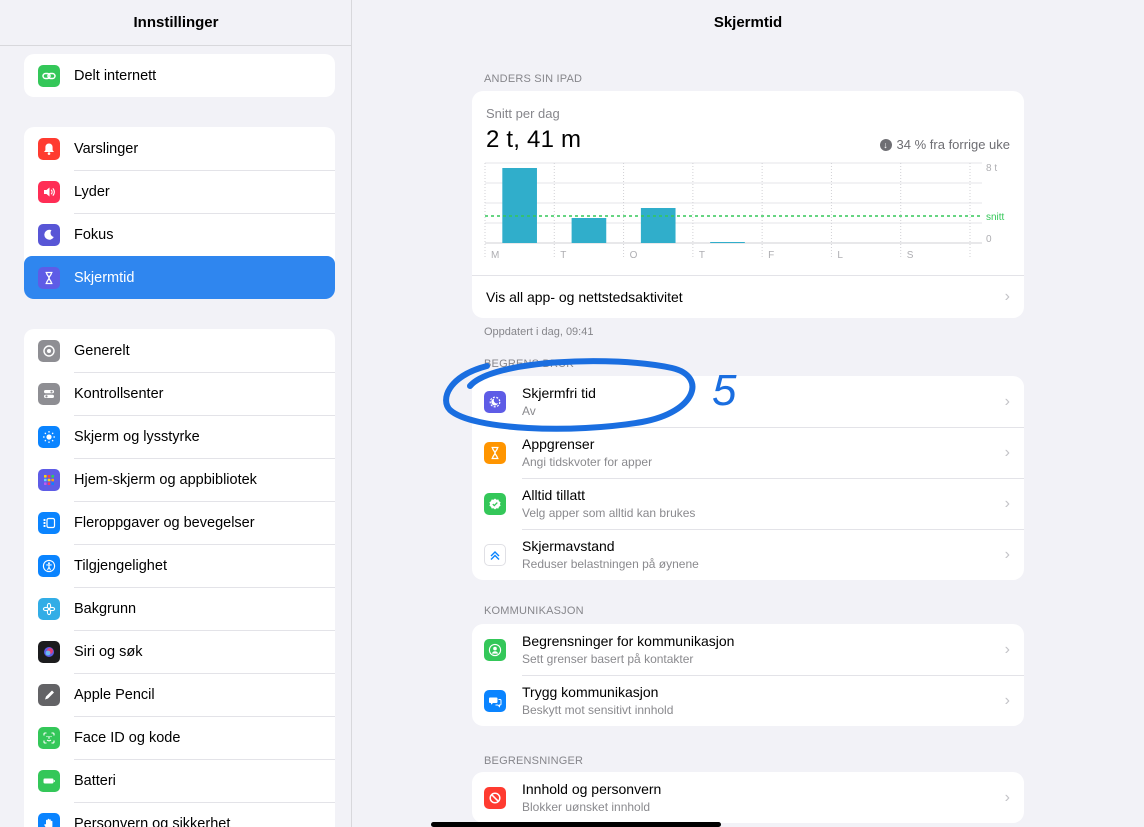 This screenshot has width=1144, height=827. Describe the element at coordinates (49, 350) in the screenshot. I see `gear-icon` at that location.